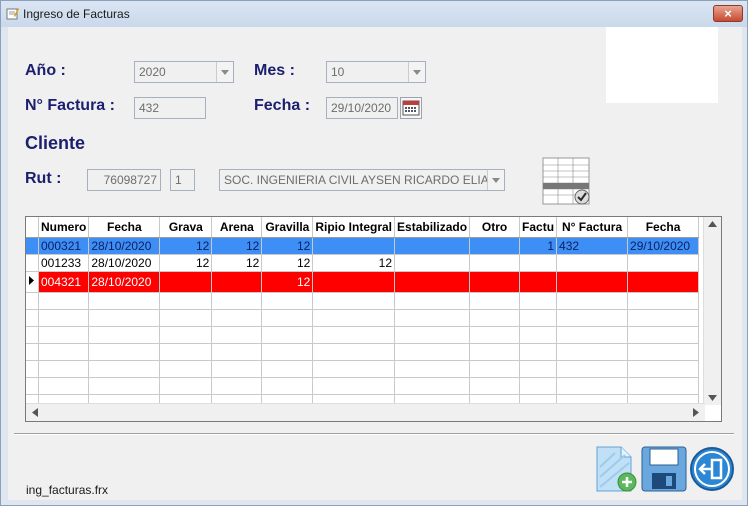 The image size is (748, 506). I want to click on col-grava: Grava, so click(186, 227).